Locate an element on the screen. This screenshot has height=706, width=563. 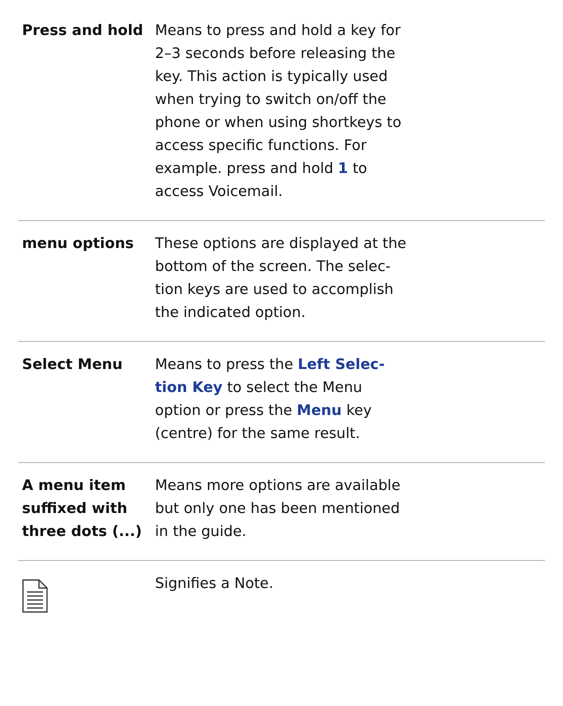
description-text: Signifies a Note. is located at coordinates (214, 584).